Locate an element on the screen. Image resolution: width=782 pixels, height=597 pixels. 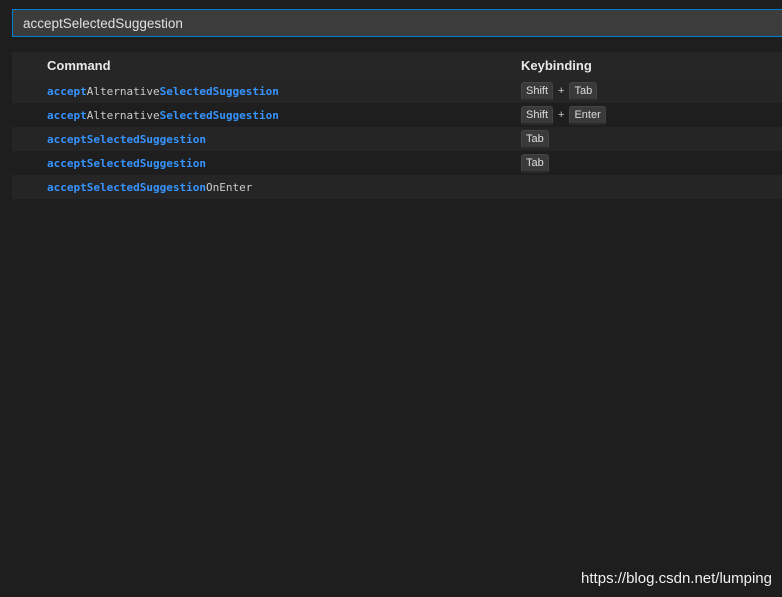
keybinding: Shift + Enter is located at coordinates (563, 115).